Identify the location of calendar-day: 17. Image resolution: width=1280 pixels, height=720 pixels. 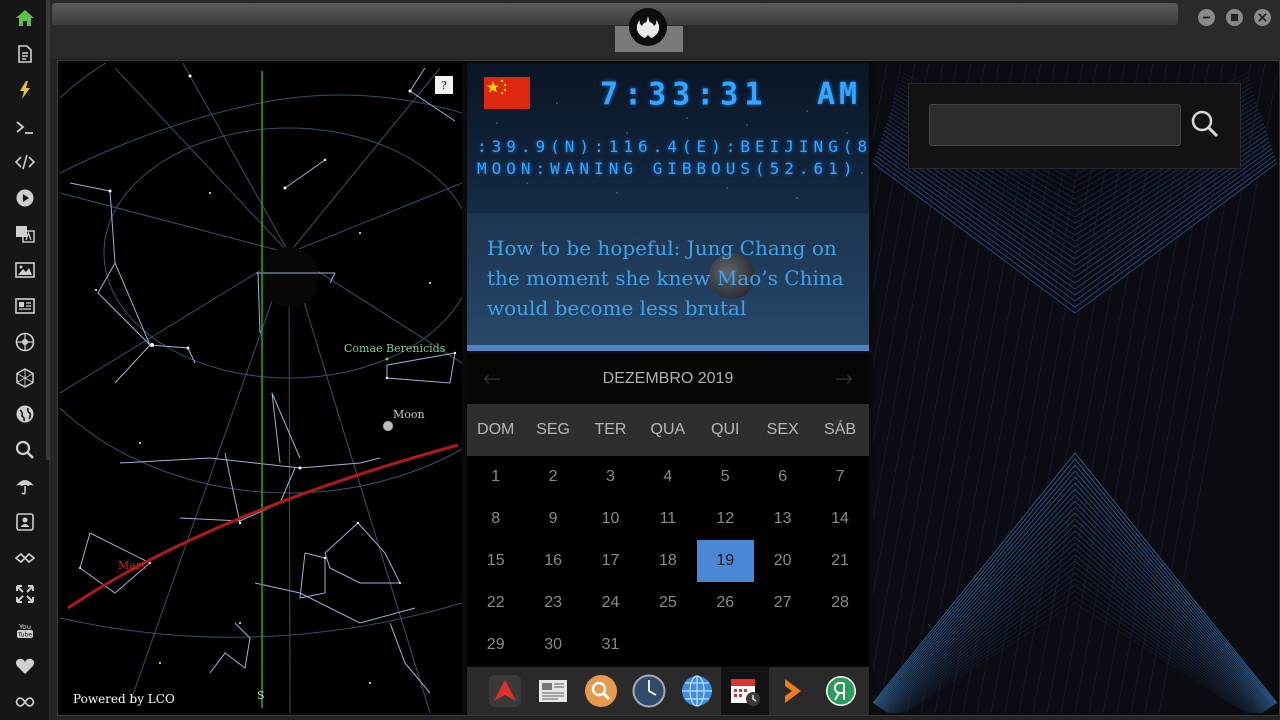
(610, 561).